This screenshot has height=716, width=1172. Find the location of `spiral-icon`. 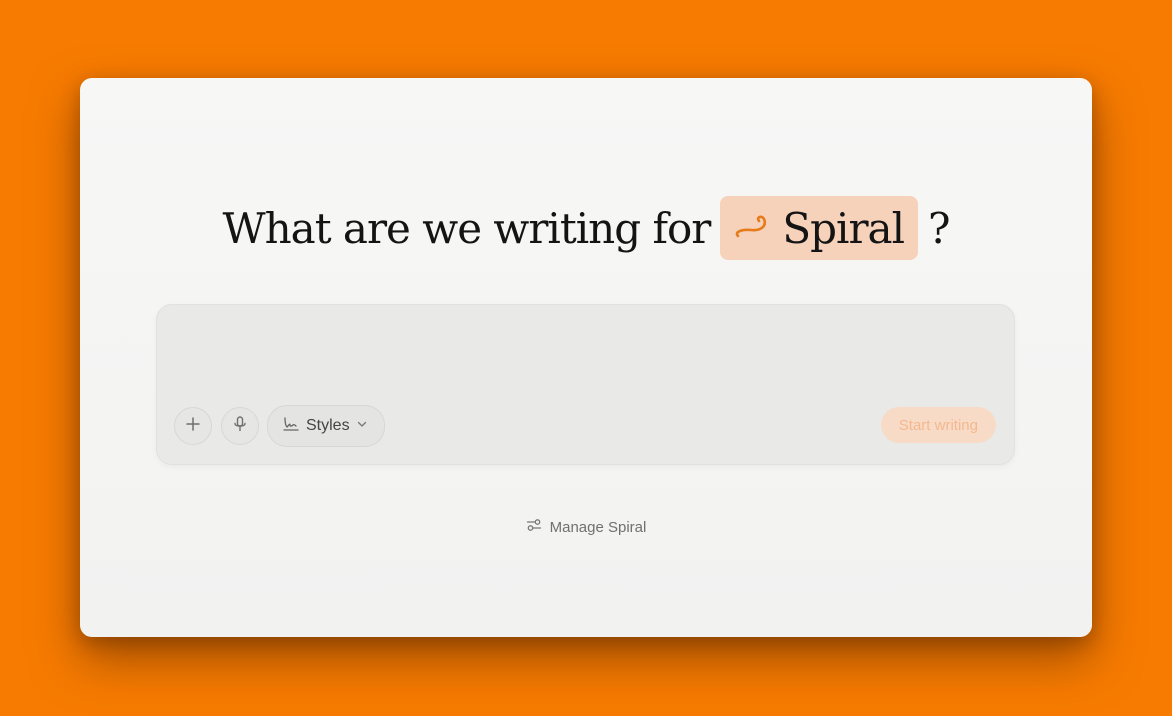

spiral-icon is located at coordinates (753, 228).